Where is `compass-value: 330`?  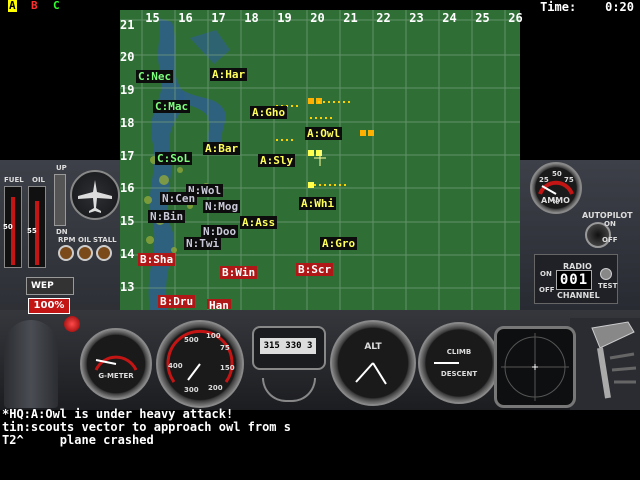
compass-value: 330 is located at coordinates (293, 346).